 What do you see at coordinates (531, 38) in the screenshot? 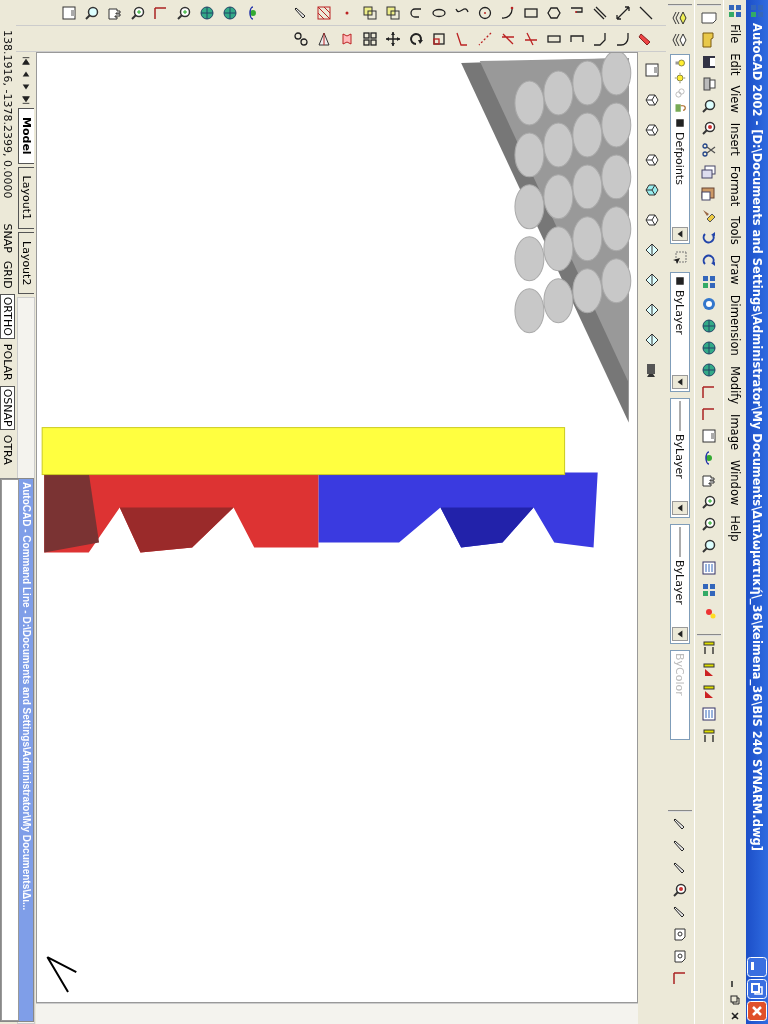
I see `trim-icon` at bounding box center [531, 38].